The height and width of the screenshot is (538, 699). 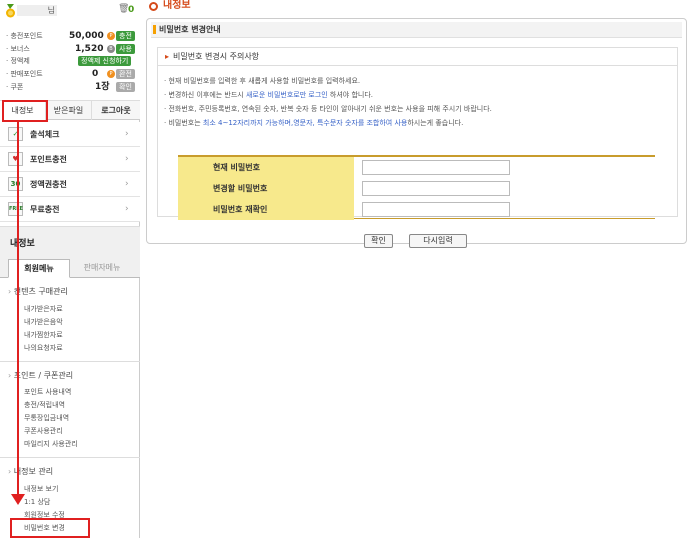 What do you see at coordinates (416, 30) in the screenshot?
I see `panel-header: 비밀번호 변경안내` at bounding box center [416, 30].